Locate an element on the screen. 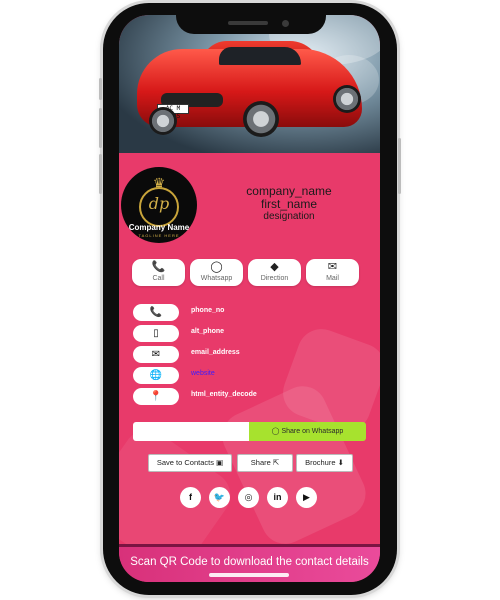  designation: designation is located at coordinates (289, 216).